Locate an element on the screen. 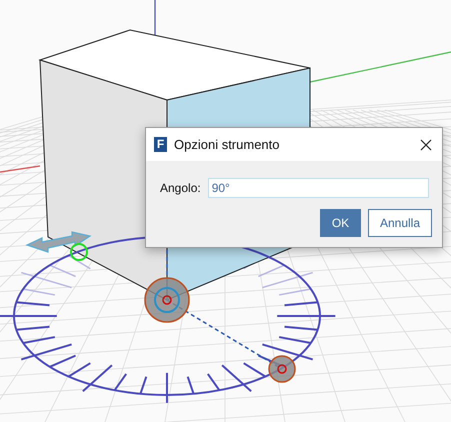 The image size is (451, 422). cancel-button: Annulla is located at coordinates (400, 223).